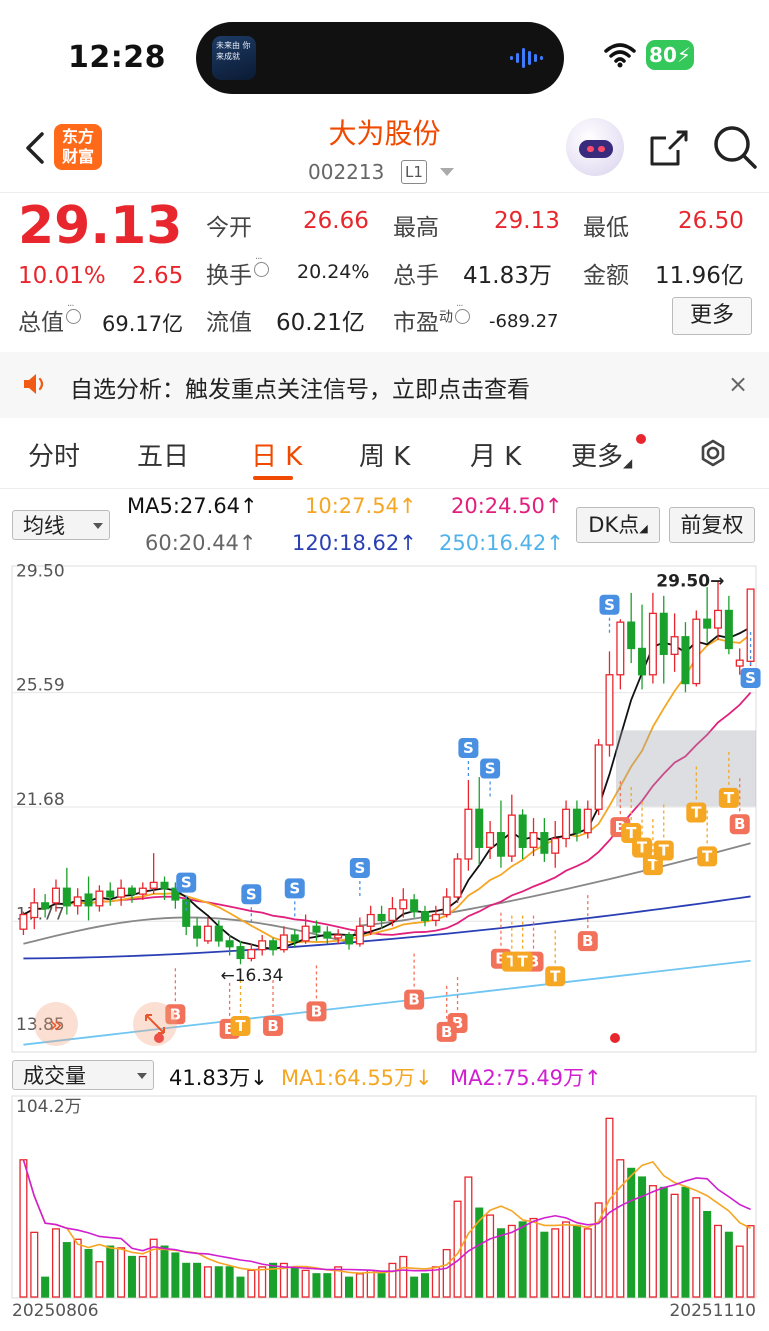  Describe the element at coordinates (495, 454) in the screenshot. I see `tab-monthly-k: 月 K` at that location.